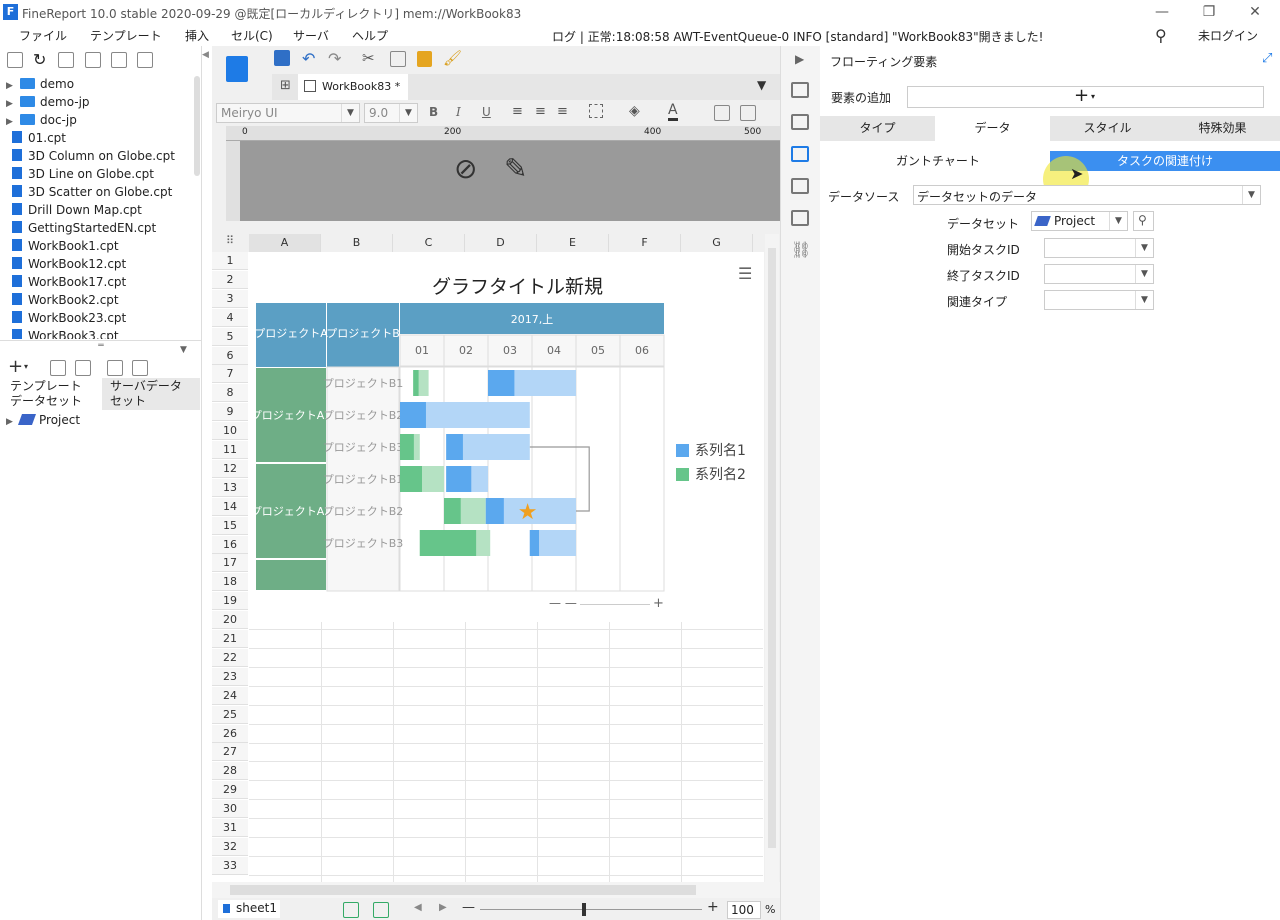 Image resolution: width=1280 pixels, height=920 pixels. I want to click on row-header: 21, so click(230, 639).